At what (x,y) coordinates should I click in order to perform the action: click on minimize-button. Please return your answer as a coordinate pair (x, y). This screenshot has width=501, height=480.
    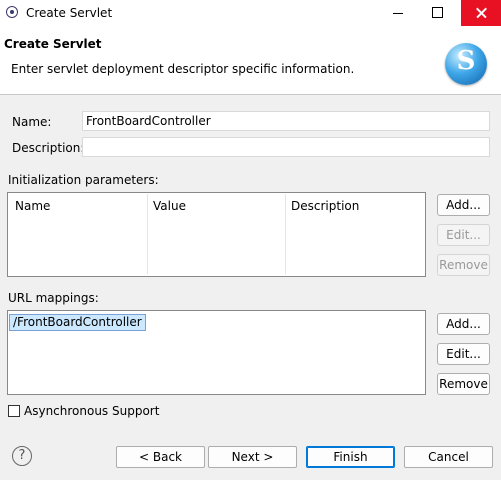
    Looking at the image, I should click on (398, 13).